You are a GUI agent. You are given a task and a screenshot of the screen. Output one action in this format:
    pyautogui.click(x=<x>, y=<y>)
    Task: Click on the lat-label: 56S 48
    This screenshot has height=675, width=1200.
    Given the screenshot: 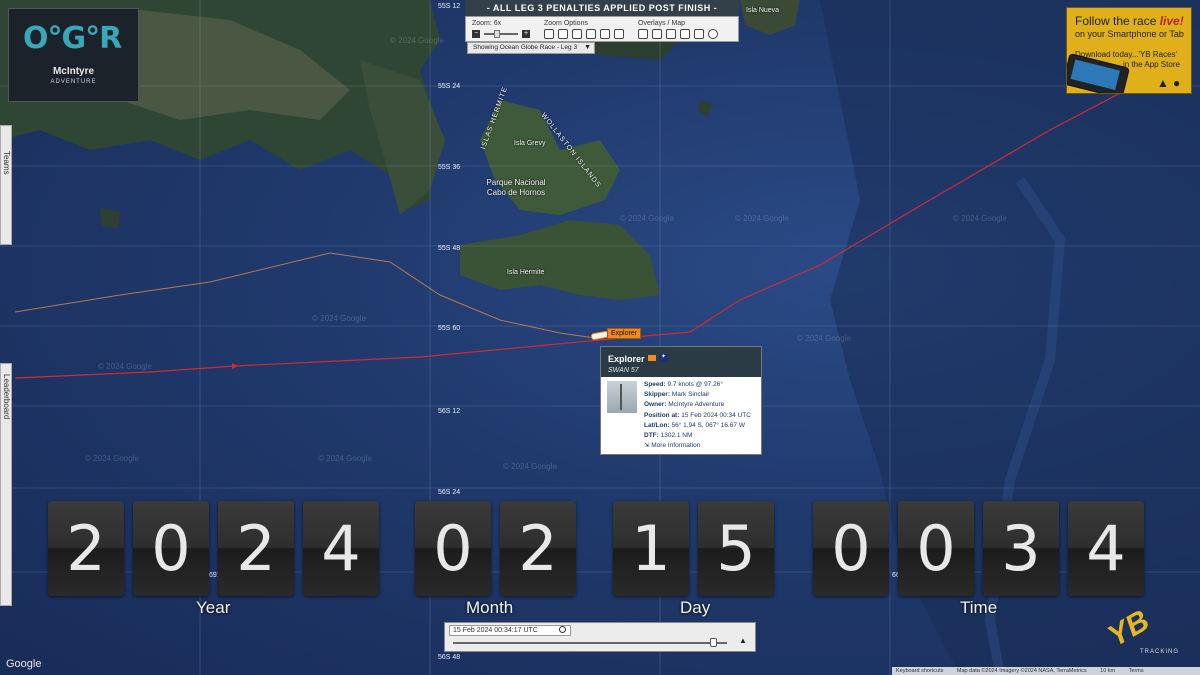 What is the action you would take?
    pyautogui.click(x=449, y=657)
    